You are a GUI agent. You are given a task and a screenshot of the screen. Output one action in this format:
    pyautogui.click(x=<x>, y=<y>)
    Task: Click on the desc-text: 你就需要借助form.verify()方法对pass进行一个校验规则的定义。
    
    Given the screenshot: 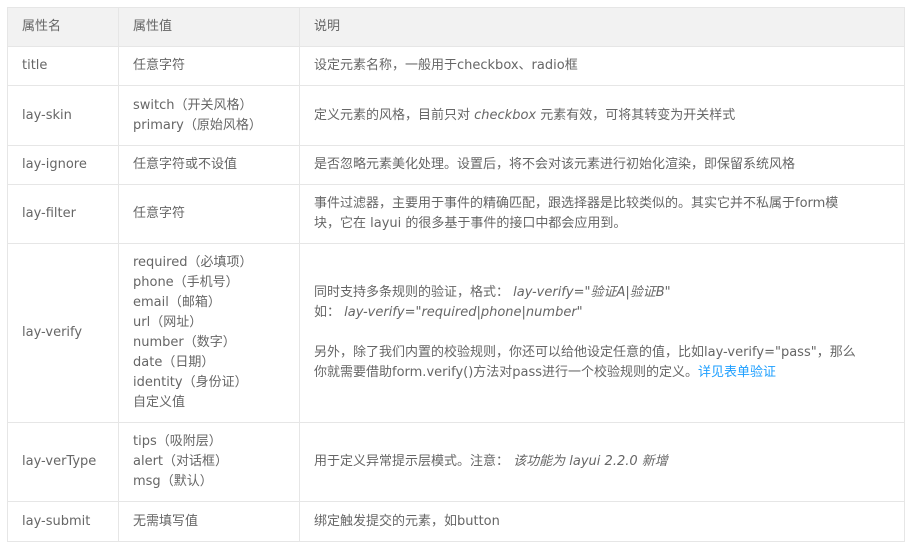 What is the action you would take?
    pyautogui.click(x=506, y=372)
    